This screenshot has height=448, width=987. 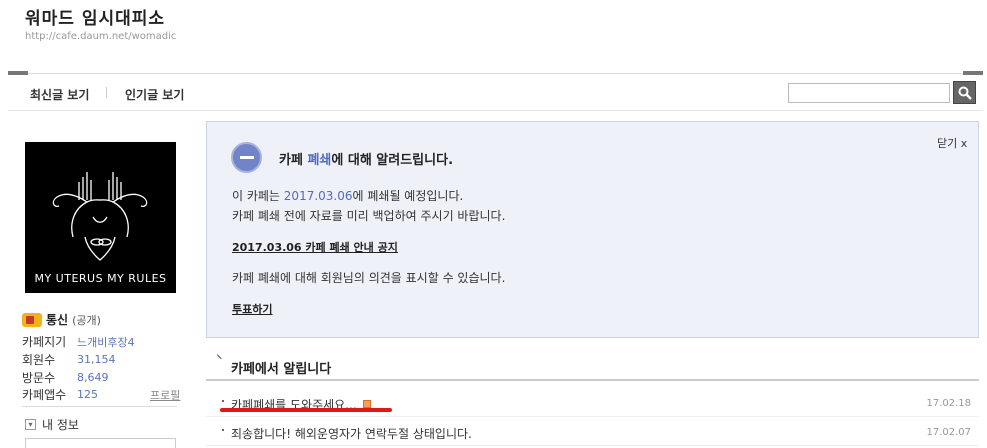 I want to click on my-info-label: 내 정보, so click(x=60, y=425).